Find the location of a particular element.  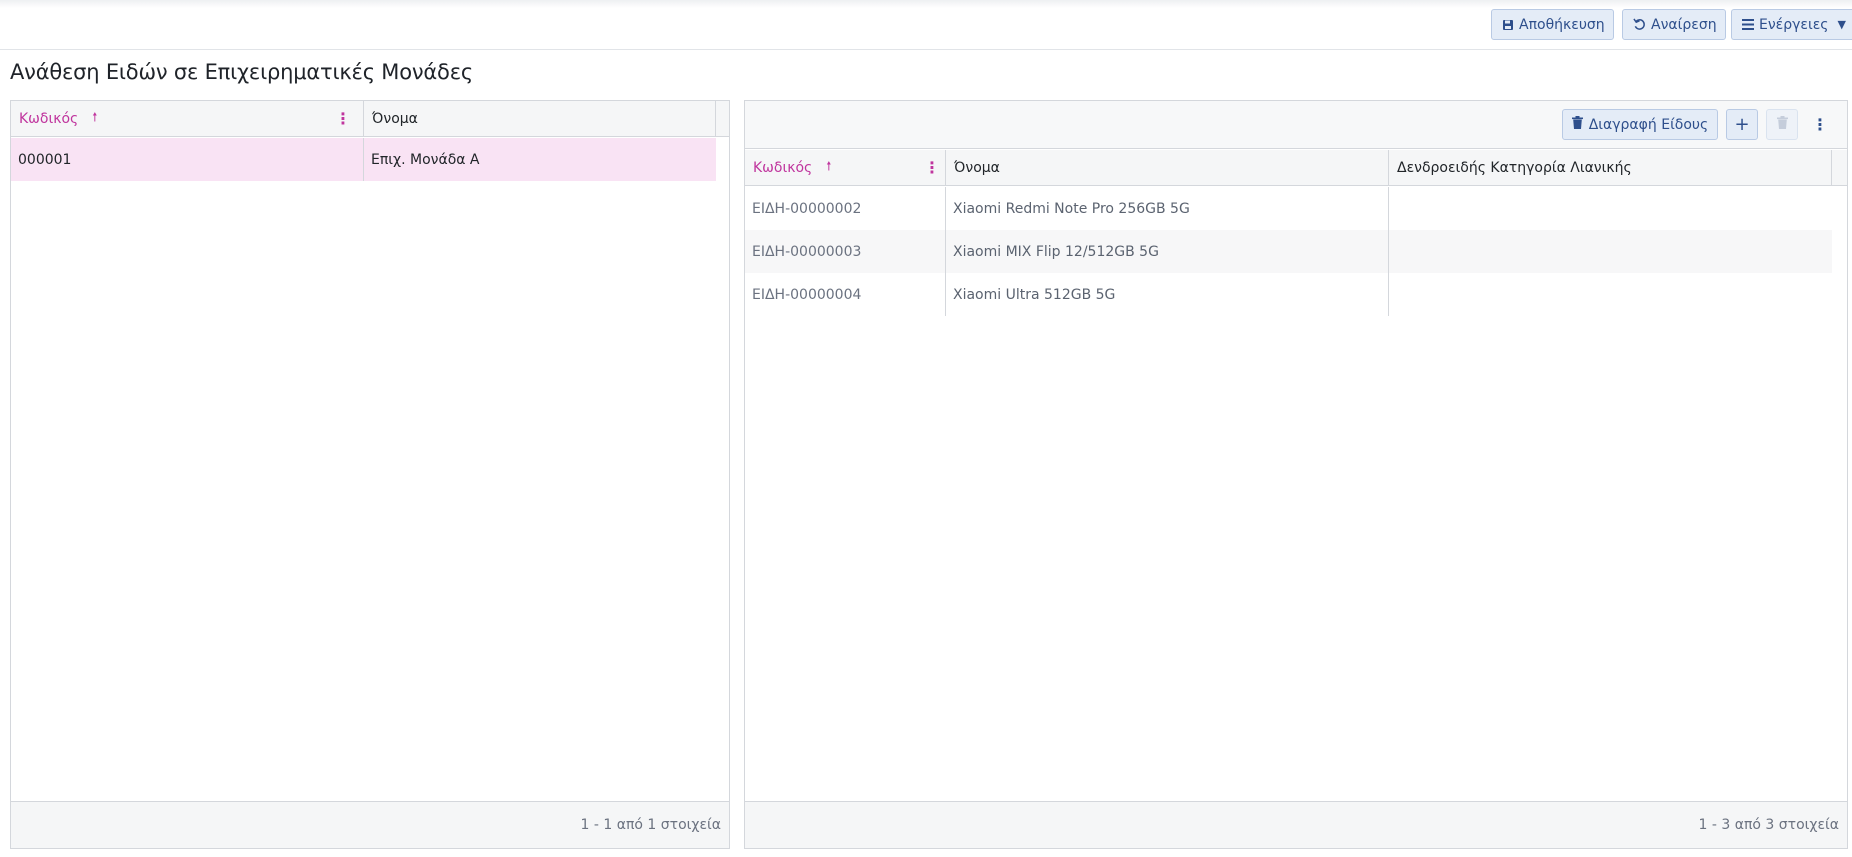

table-row: ΕΙΔΗ-00000004 Xiaomi Ultra 512GB 5G is located at coordinates (1288, 294).